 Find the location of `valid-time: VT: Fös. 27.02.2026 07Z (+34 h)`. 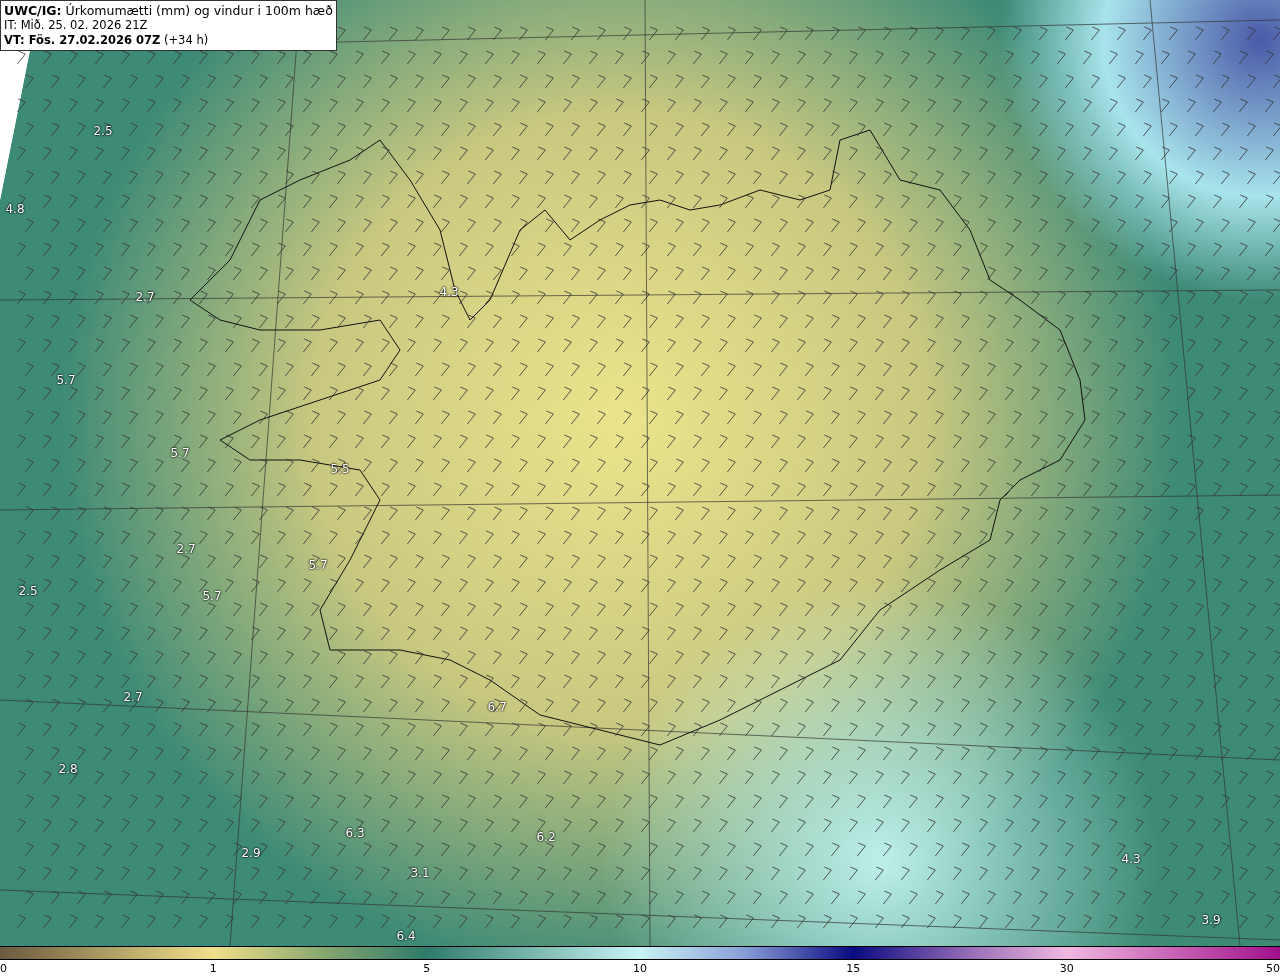

valid-time: VT: Fös. 27.02.2026 07Z (+34 h) is located at coordinates (107, 40).